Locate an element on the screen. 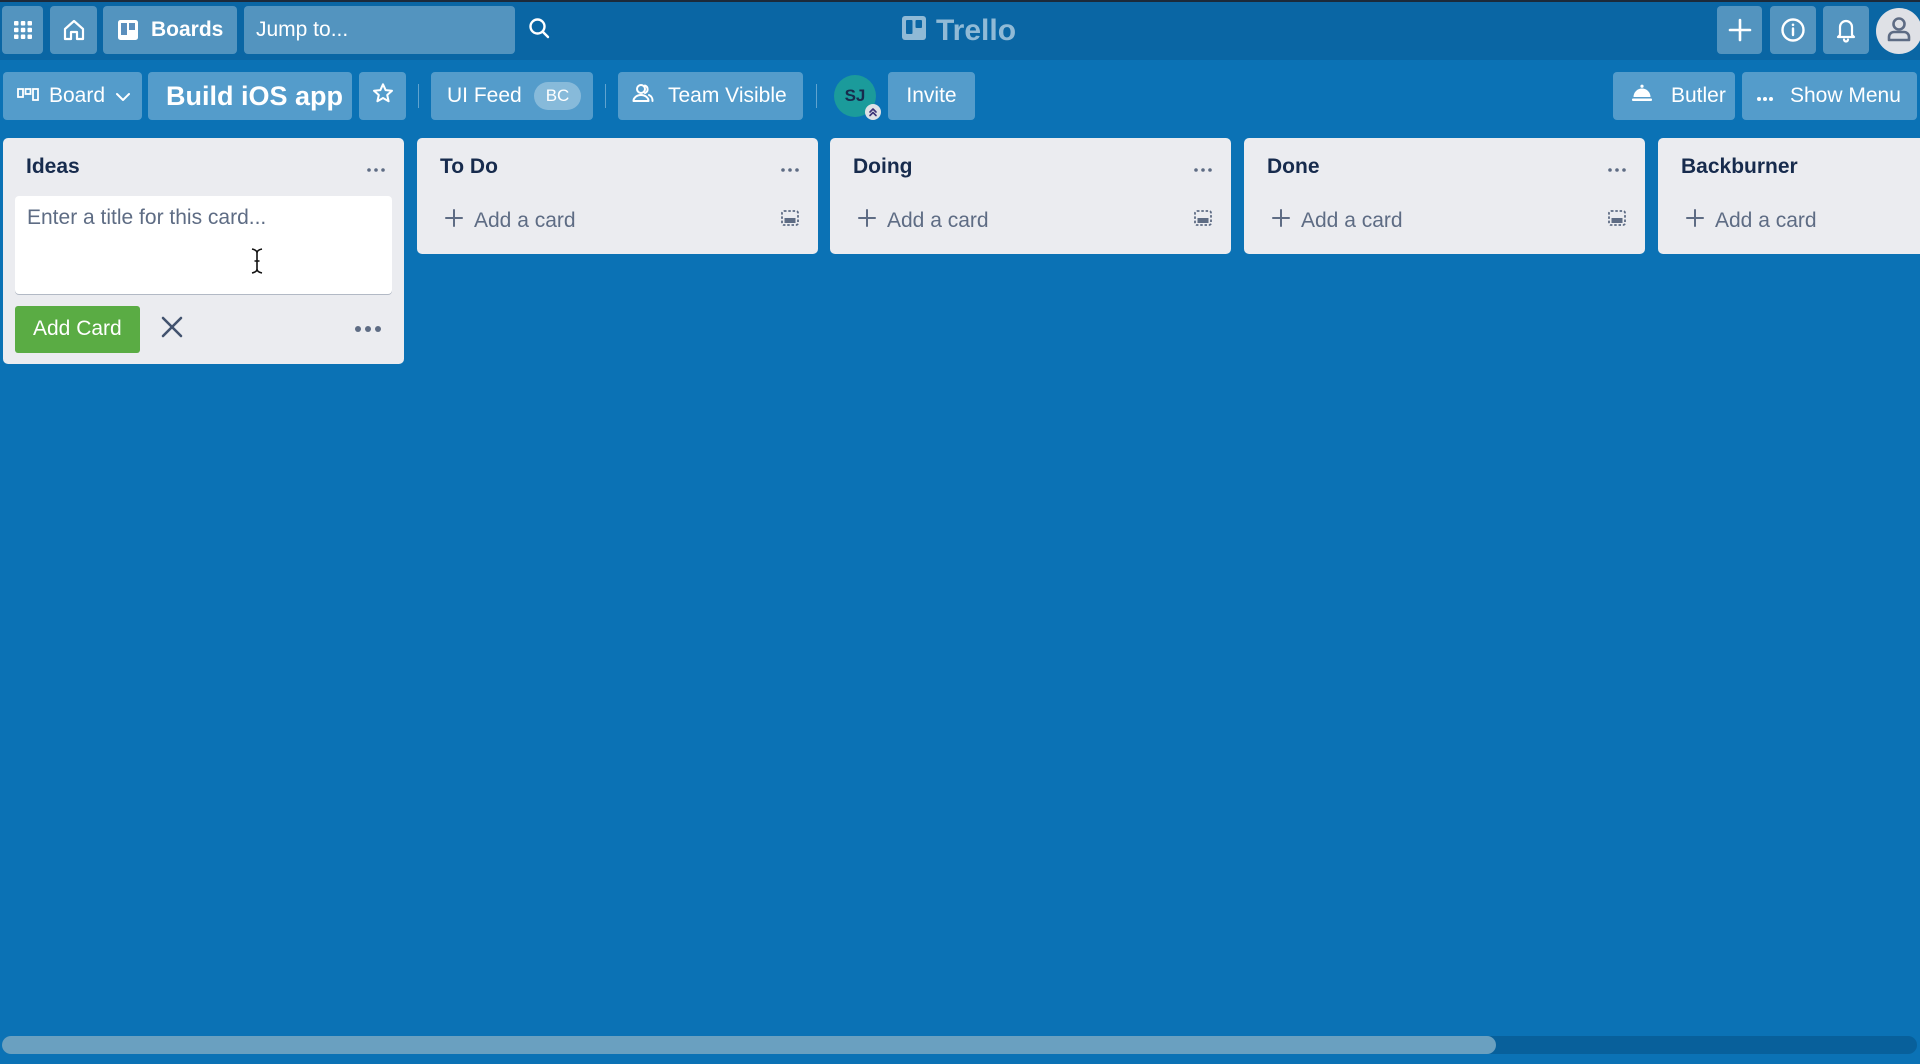 The width and height of the screenshot is (1920, 1064). horizontal-scrollbar is located at coordinates (959, 1045).